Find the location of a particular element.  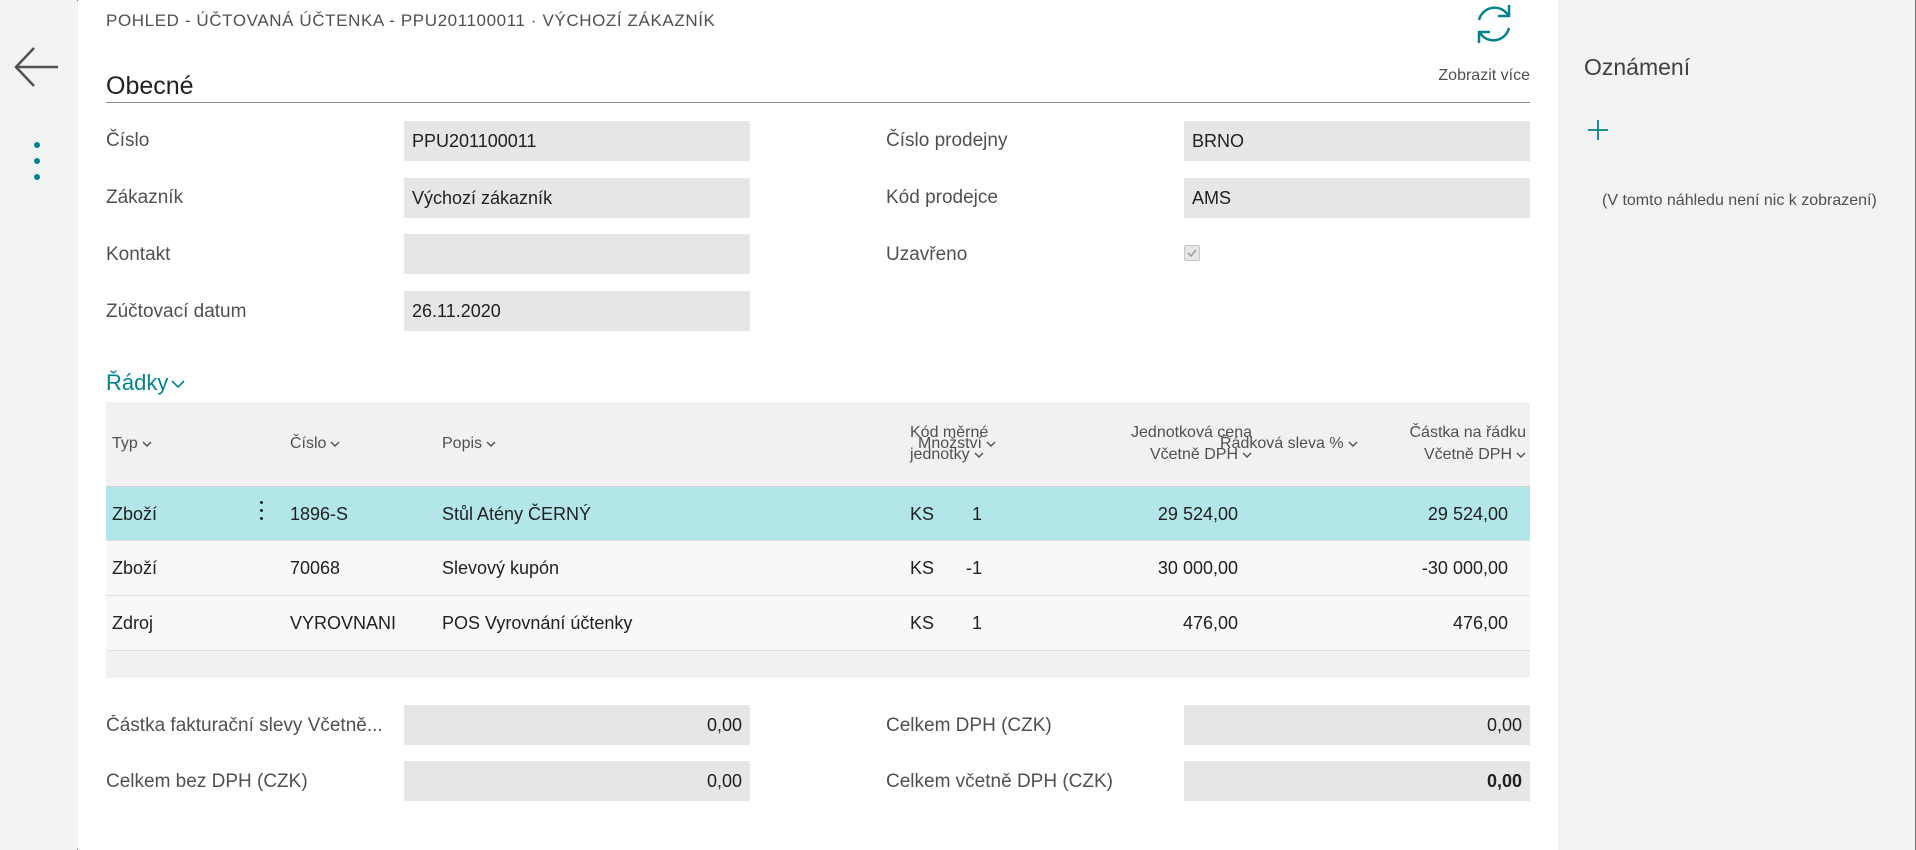

cell-number: 1896-S is located at coordinates (319, 514).